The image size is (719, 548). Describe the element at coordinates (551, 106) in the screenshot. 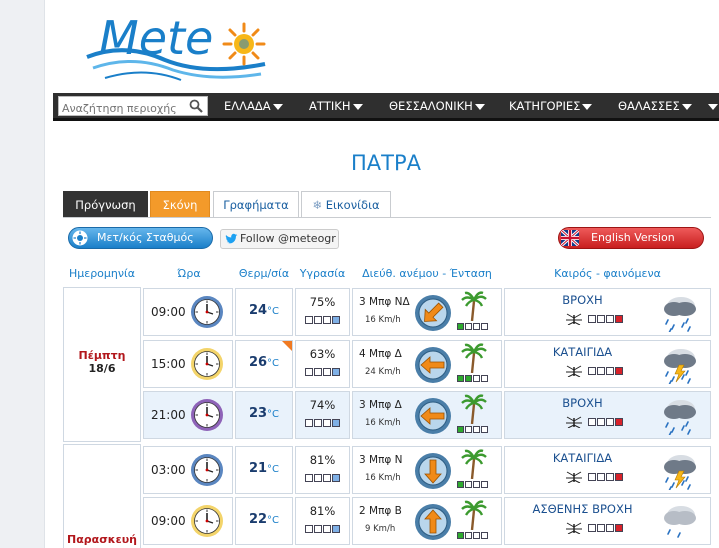

I see `nav-categories: ΚΑΤΗΓΟΡΙΕΣ` at that location.